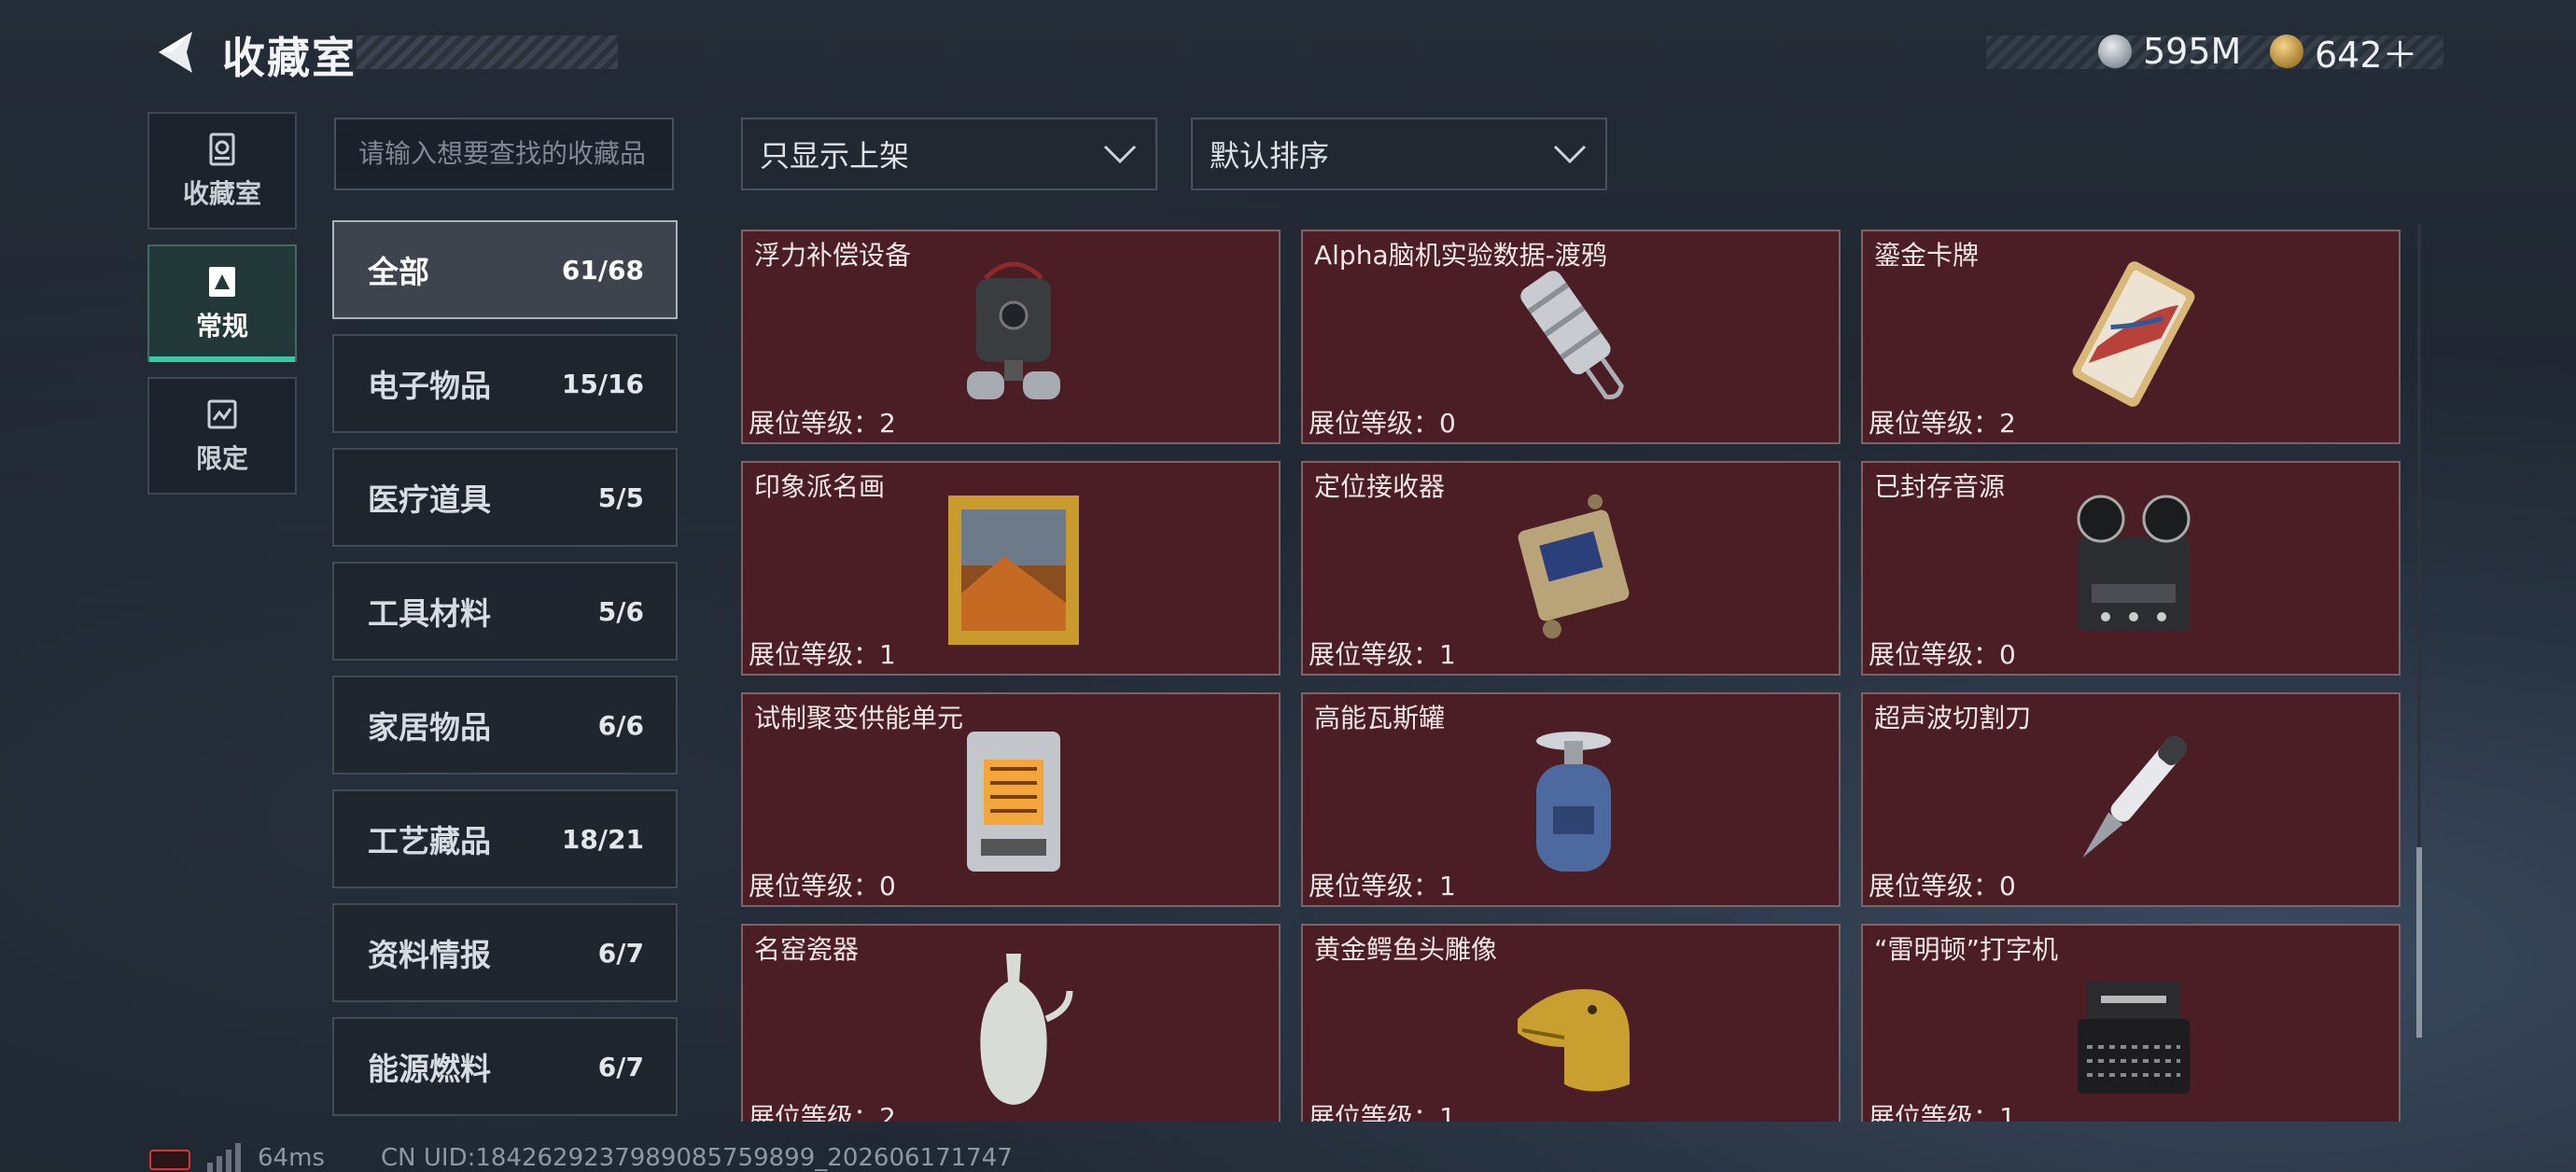 The image size is (2576, 1172). What do you see at coordinates (505, 1066) in the screenshot?
I see `category-fuel: 能源燃料 6/7` at bounding box center [505, 1066].